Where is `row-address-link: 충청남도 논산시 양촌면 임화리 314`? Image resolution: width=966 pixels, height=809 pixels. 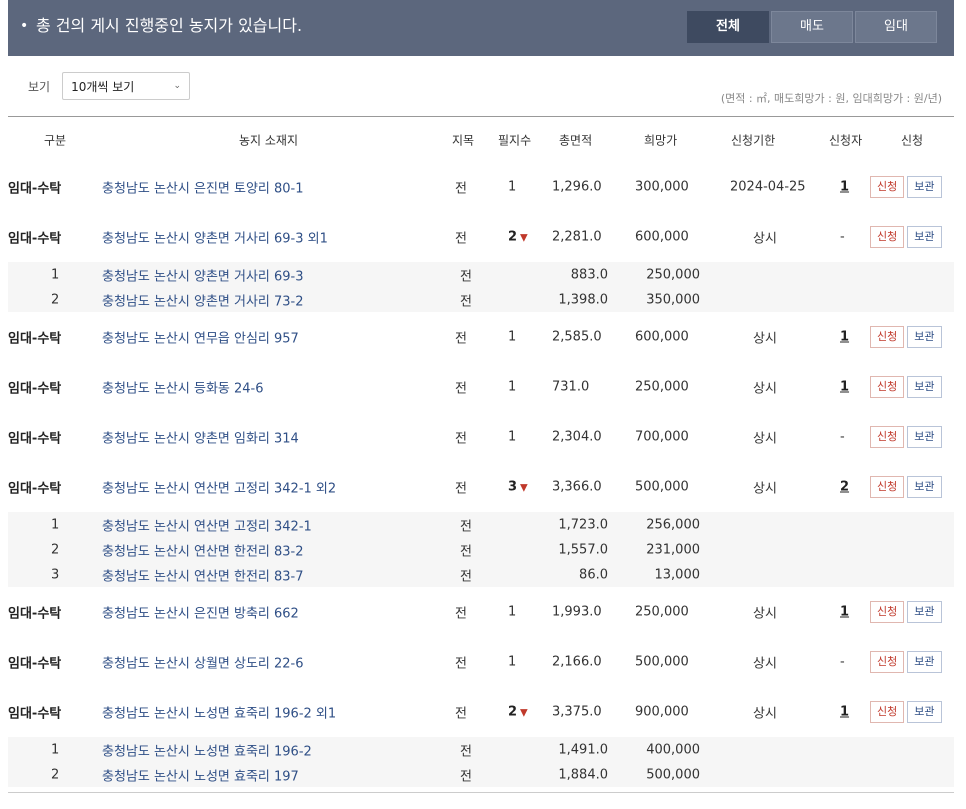
row-address-link: 충청남도 논산시 양촌면 임화리 314 is located at coordinates (200, 437).